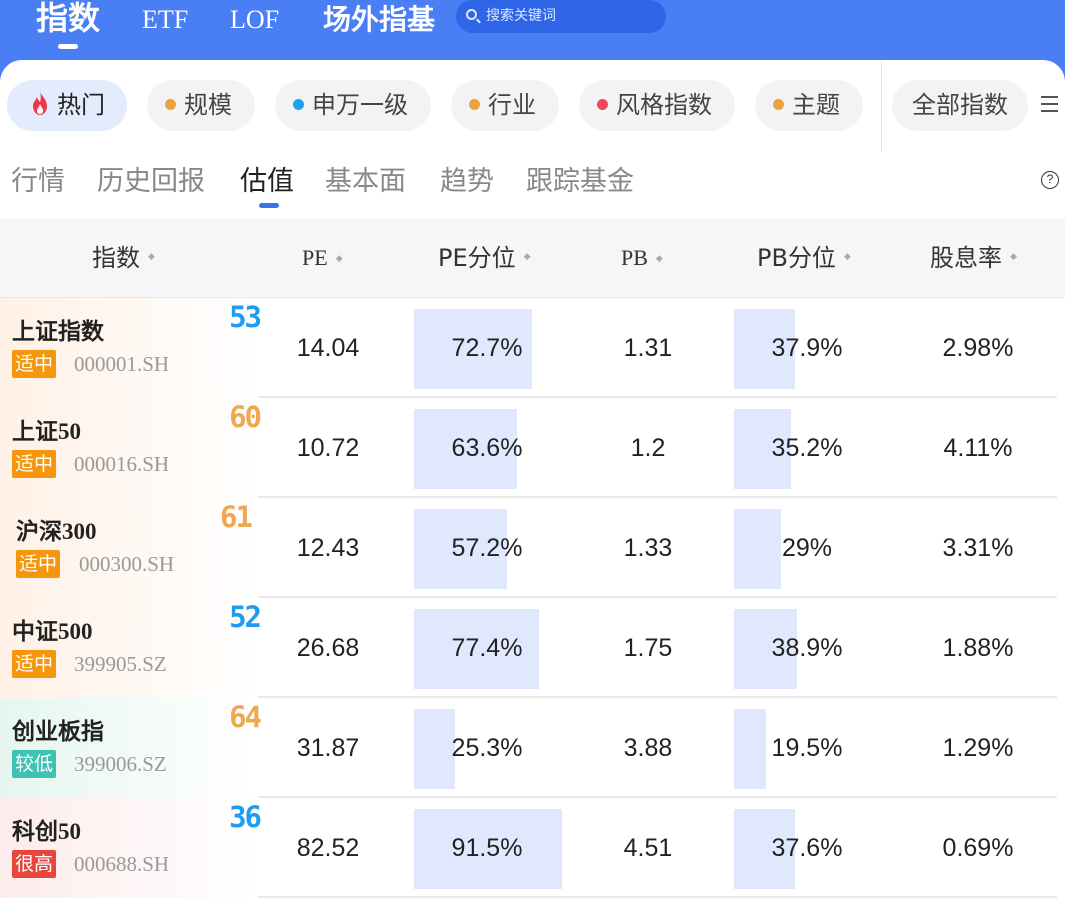 The width and height of the screenshot is (1065, 904). Describe the element at coordinates (807, 848) in the screenshot. I see `pb-percentile: 37.6%` at that location.